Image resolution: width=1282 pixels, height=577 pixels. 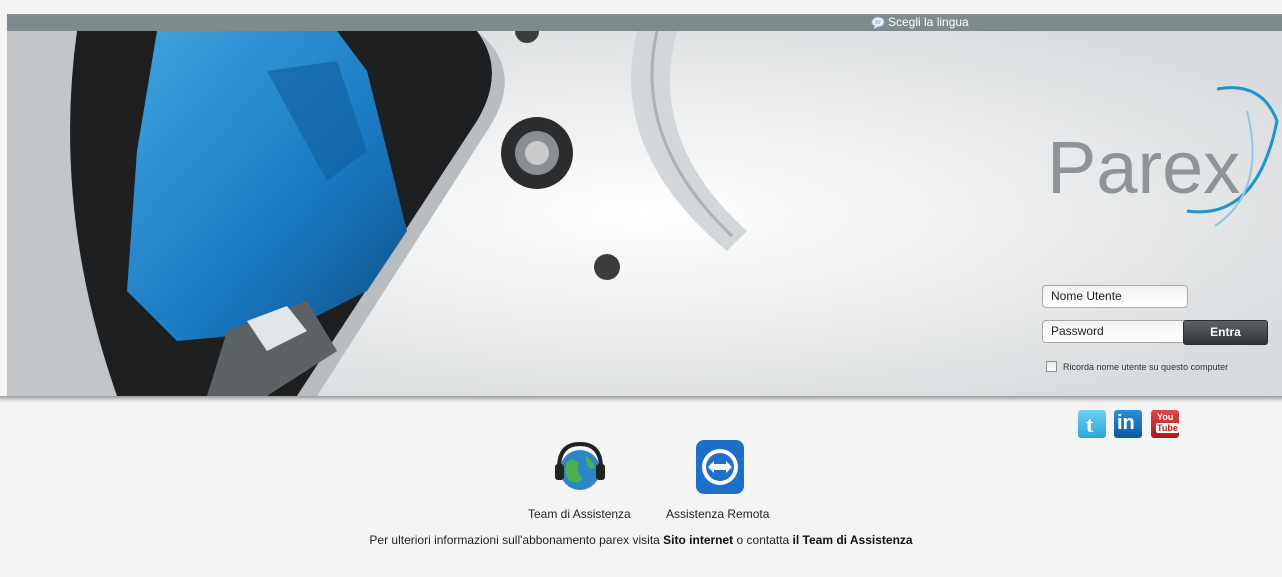 I want to click on hero-shadow, so click(x=641, y=400).